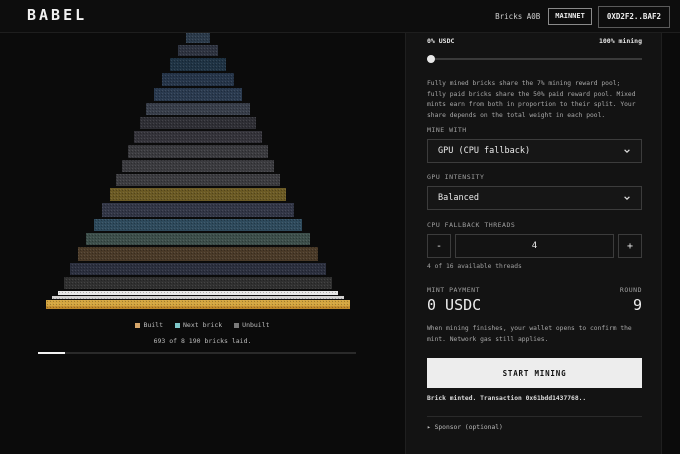  I want to click on header-actions: Bricks A0B MAINNET 0XD2F2..BAF2, so click(582, 17).